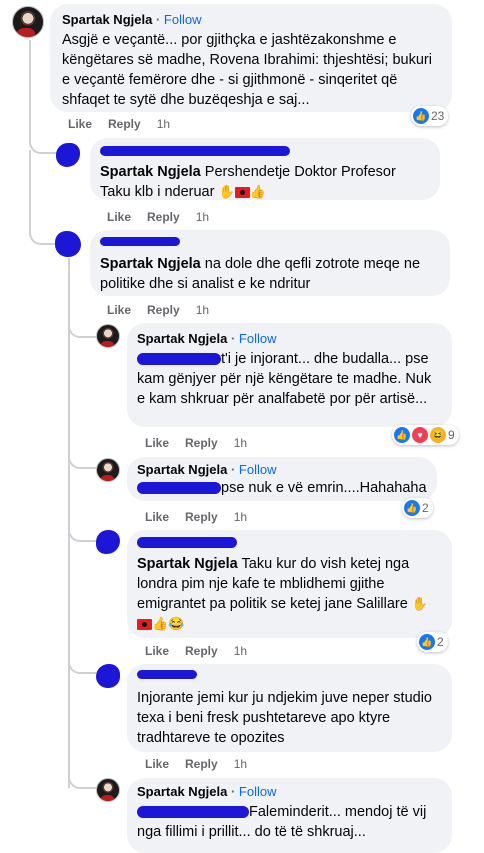  Describe the element at coordinates (438, 116) in the screenshot. I see `reaction-count: 23` at that location.